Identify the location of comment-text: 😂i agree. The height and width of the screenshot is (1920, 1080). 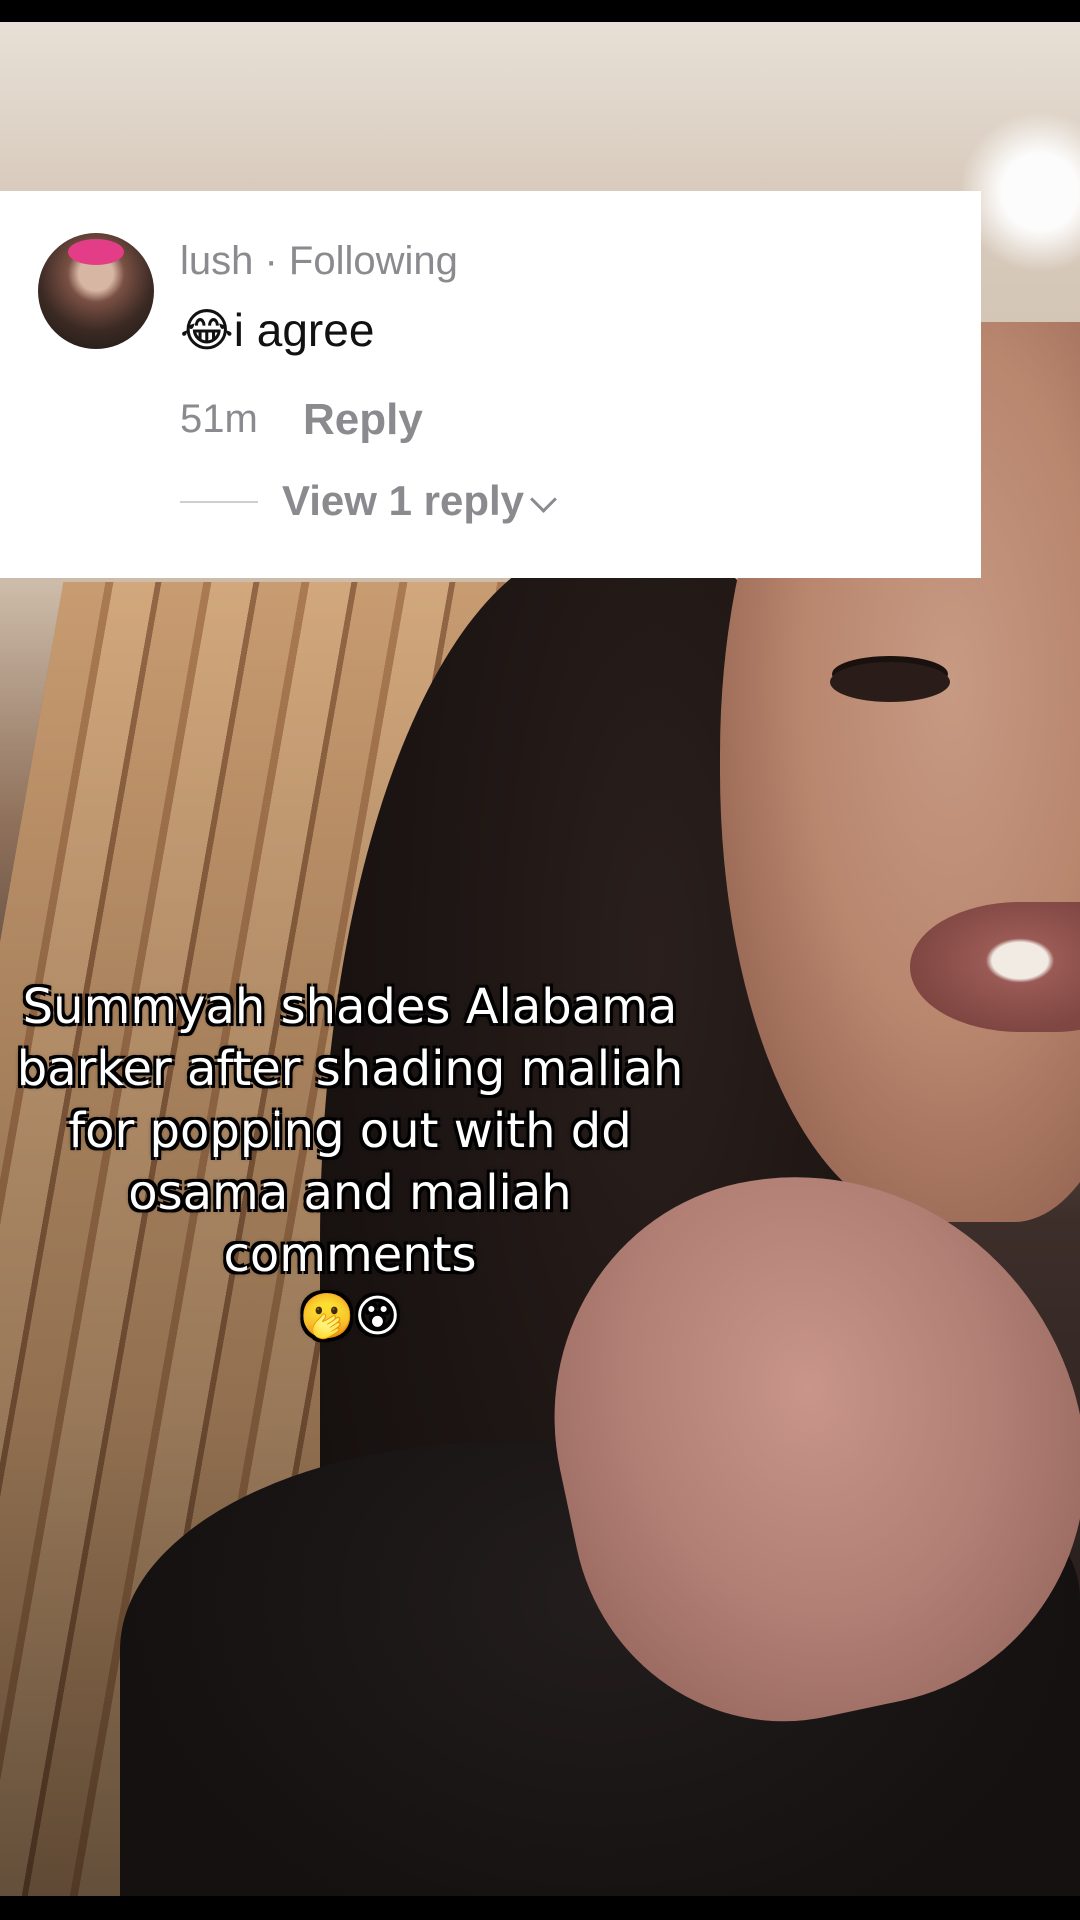
(277, 330).